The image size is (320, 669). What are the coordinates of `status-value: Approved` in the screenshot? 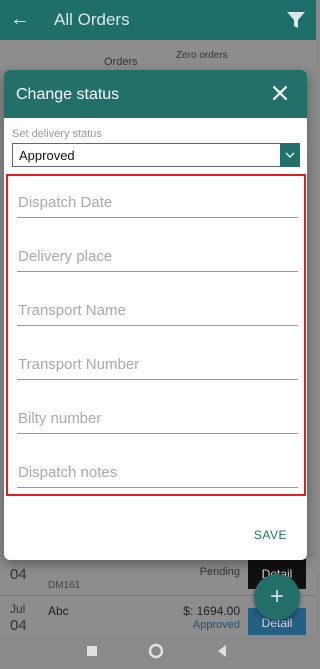 It's located at (47, 155).